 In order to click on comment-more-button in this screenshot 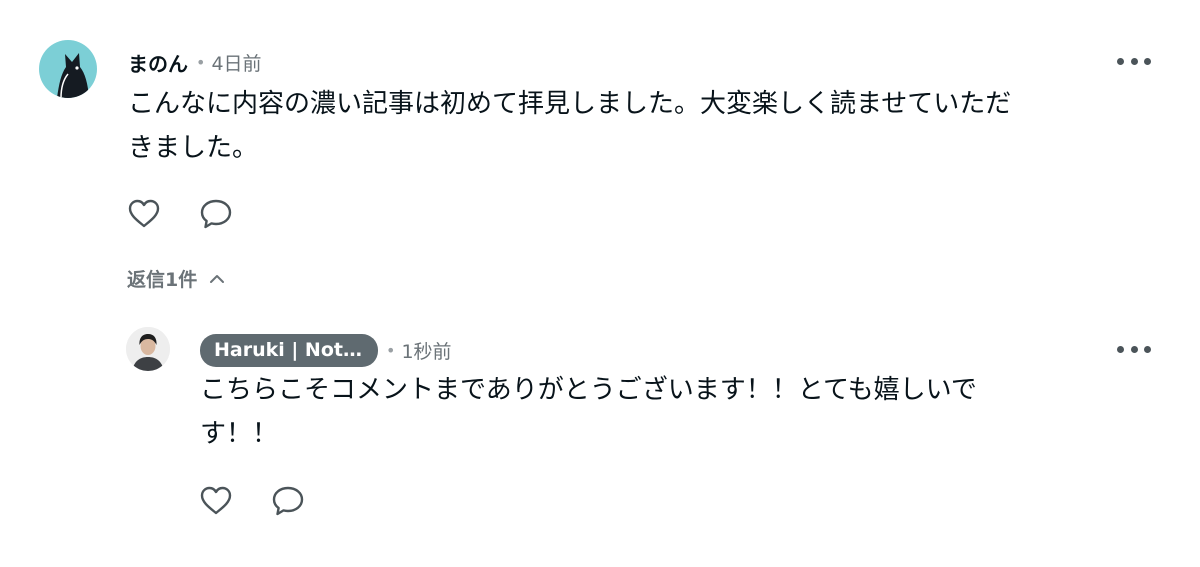, I will do `click(1134, 61)`.